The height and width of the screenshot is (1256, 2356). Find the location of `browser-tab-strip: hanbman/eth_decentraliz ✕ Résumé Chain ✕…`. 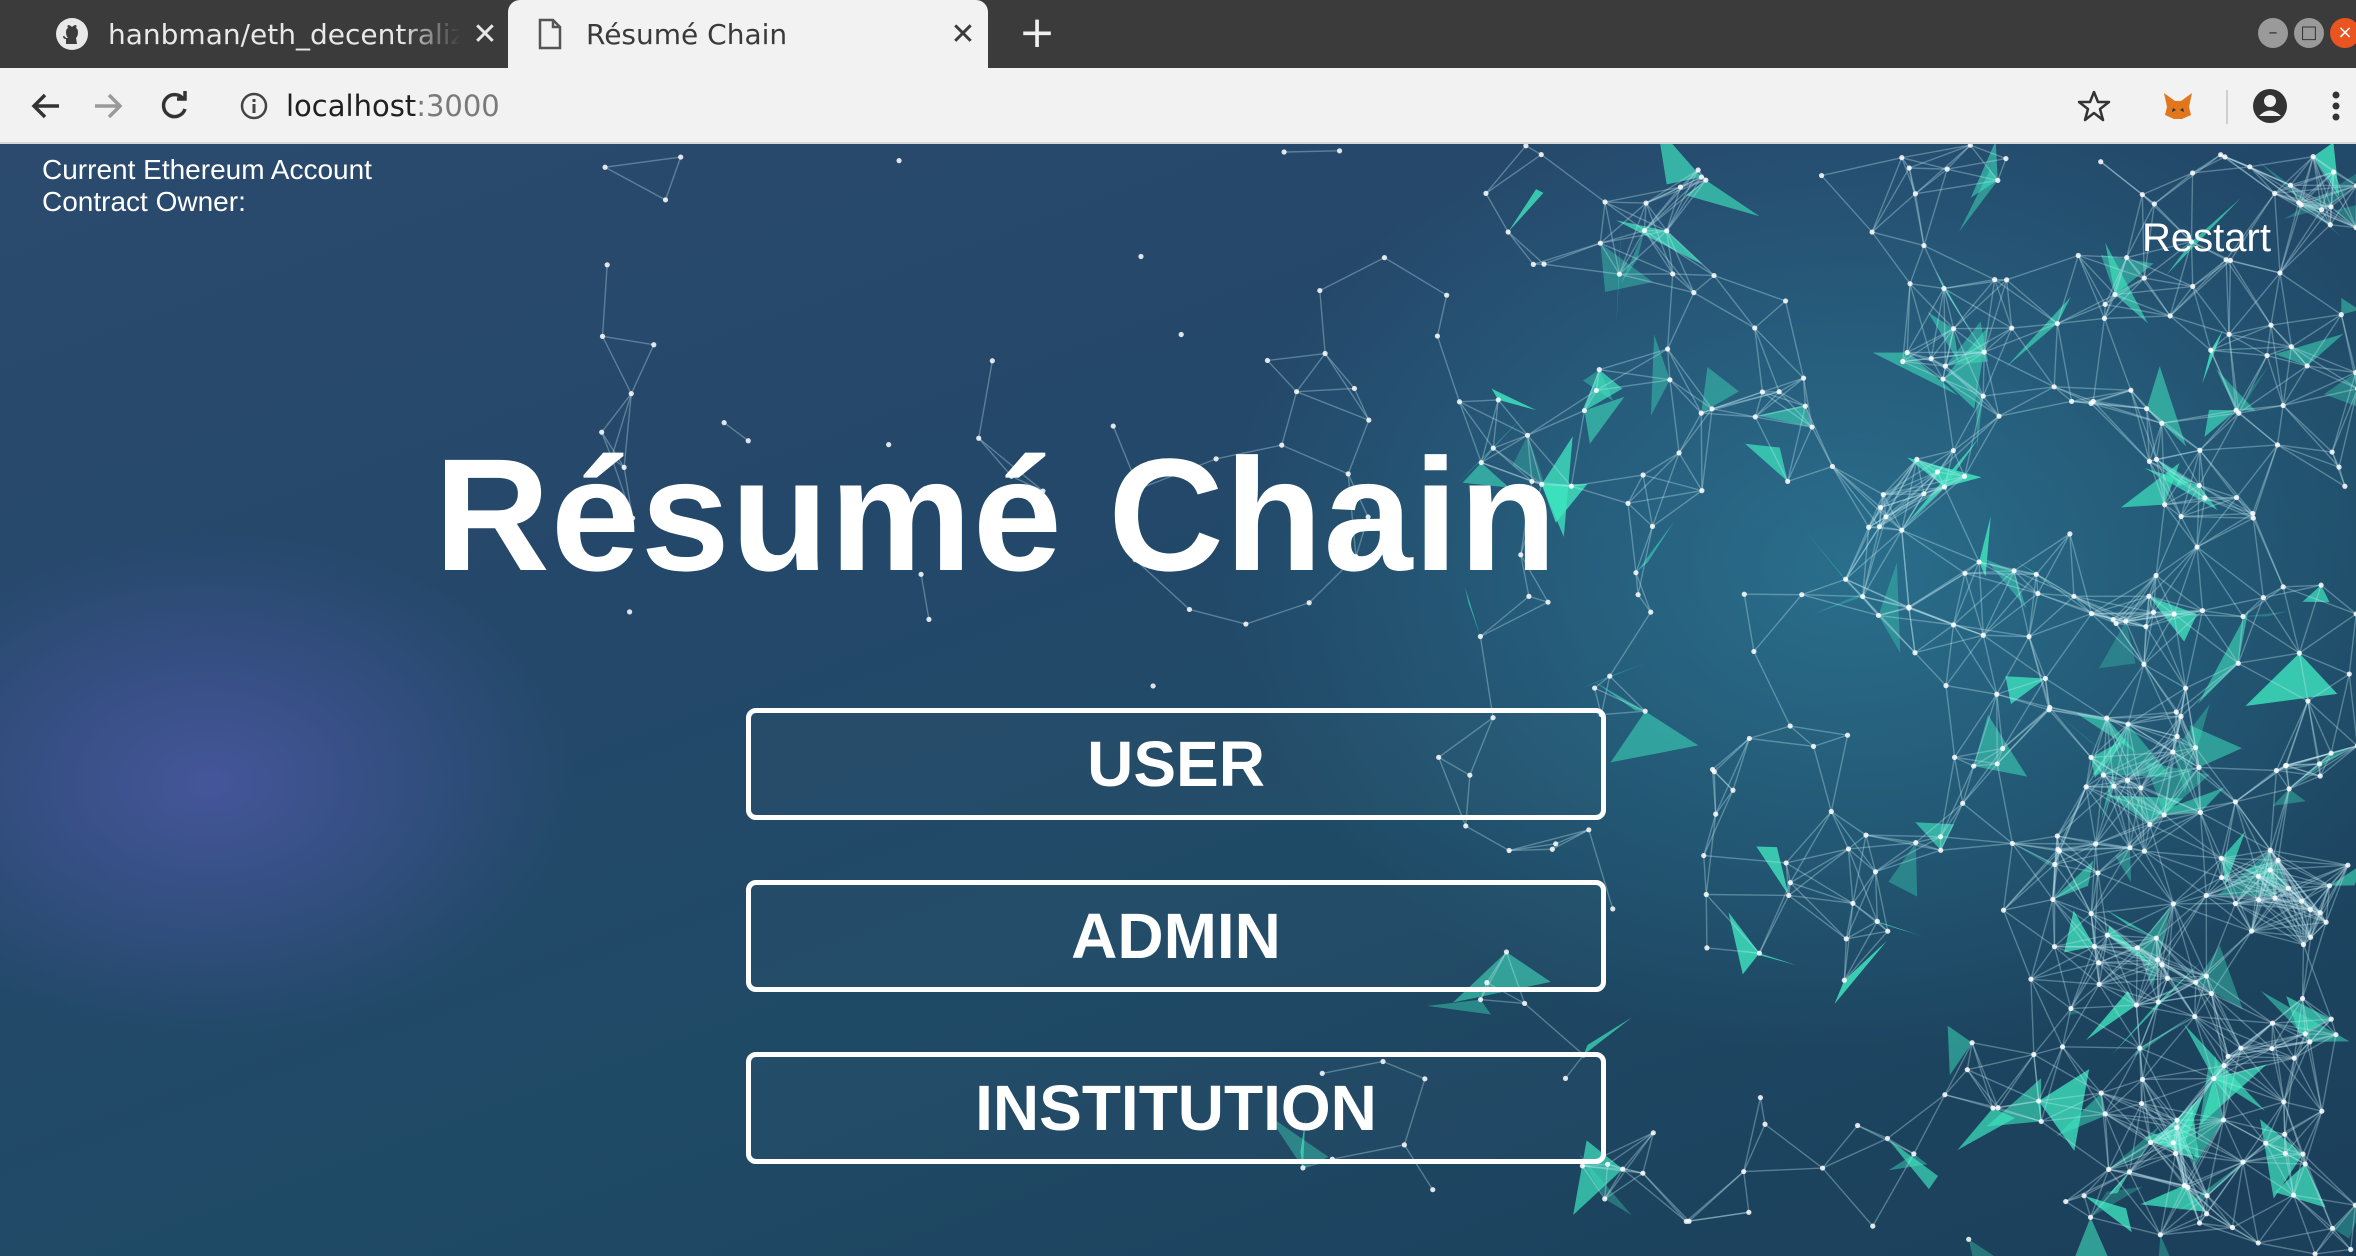

browser-tab-strip: hanbman/eth_decentraliz ✕ Résumé Chain ✕… is located at coordinates (1178, 34).